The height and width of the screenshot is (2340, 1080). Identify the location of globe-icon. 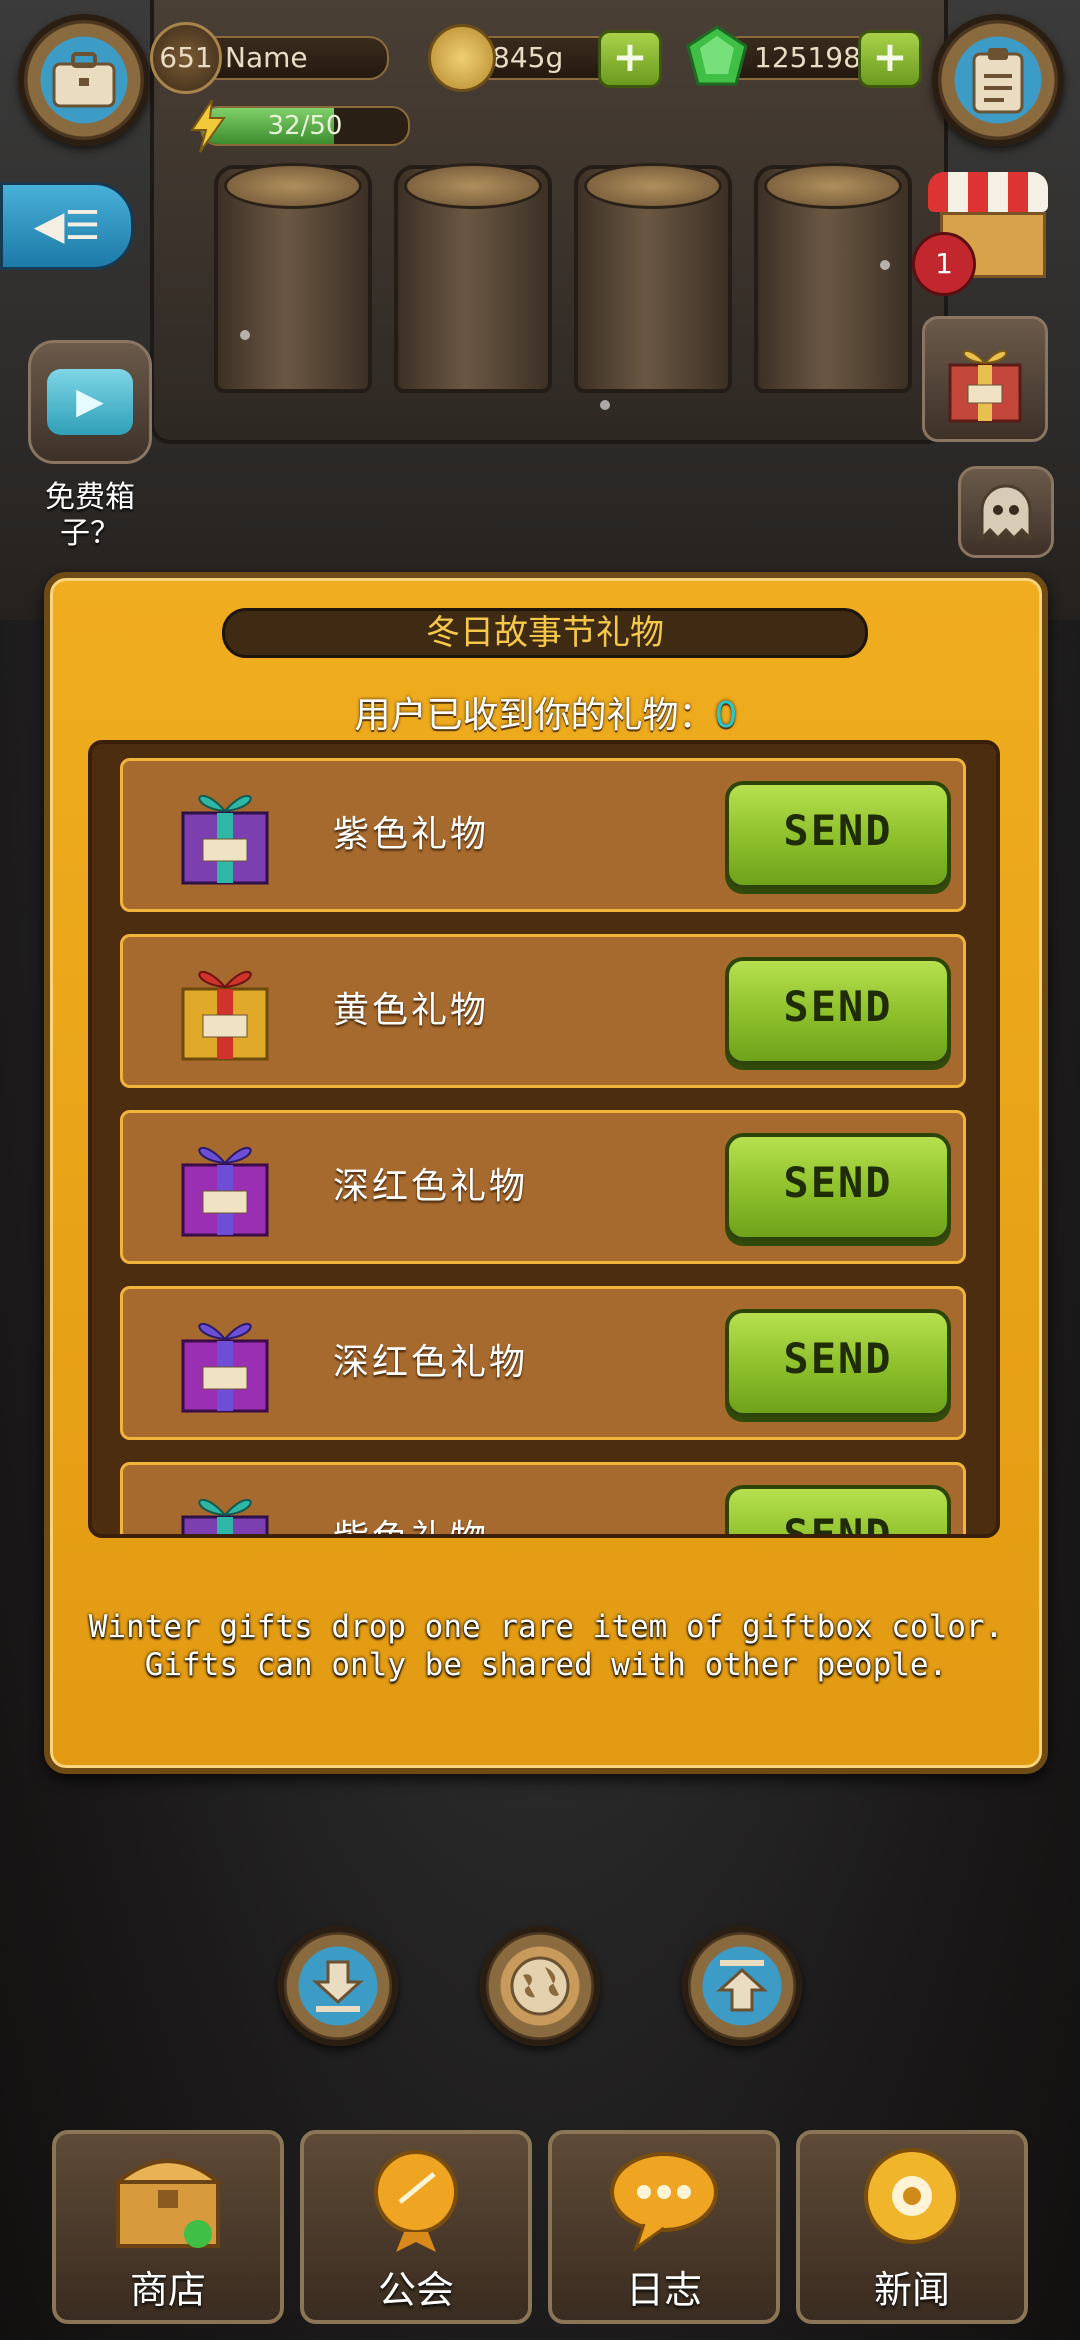
(540, 1986).